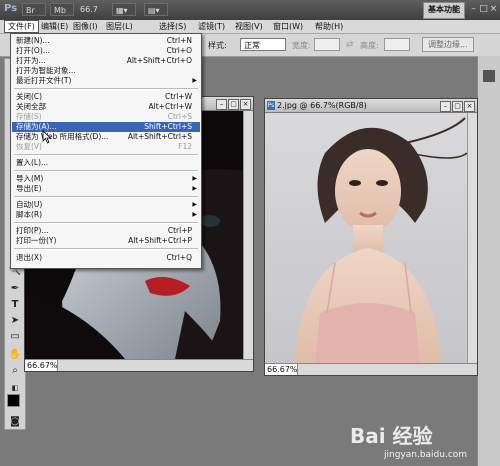  Describe the element at coordinates (119, 26) in the screenshot. I see `menu-layer: 图层(L)` at that location.